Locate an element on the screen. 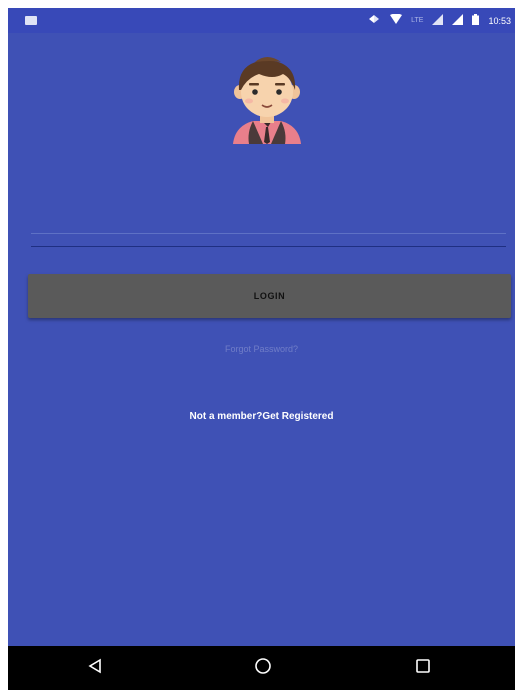  back-button is located at coordinates (95, 668).